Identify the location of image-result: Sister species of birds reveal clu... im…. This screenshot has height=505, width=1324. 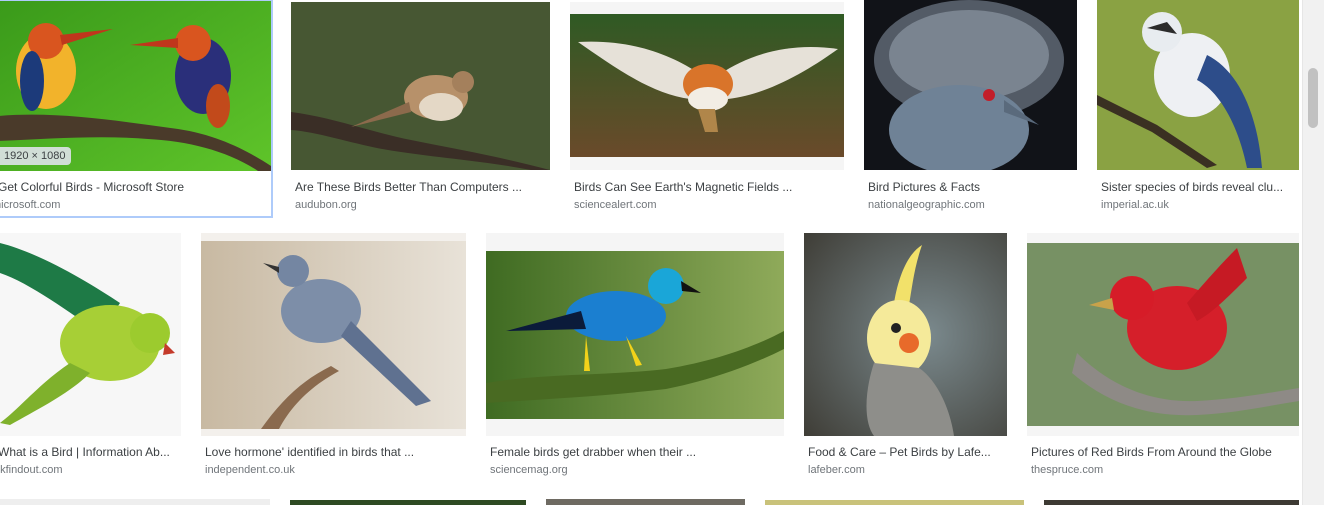
(1198, 108).